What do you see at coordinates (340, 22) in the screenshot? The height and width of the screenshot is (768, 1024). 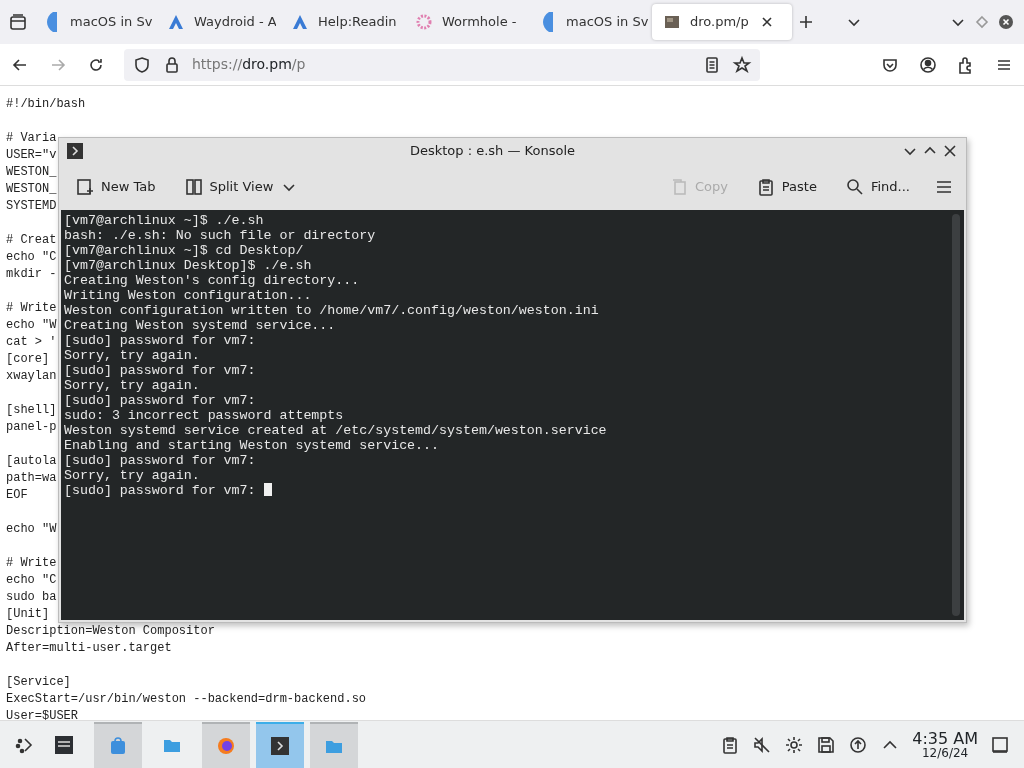 I see `browser-tab: Help:Readin` at bounding box center [340, 22].